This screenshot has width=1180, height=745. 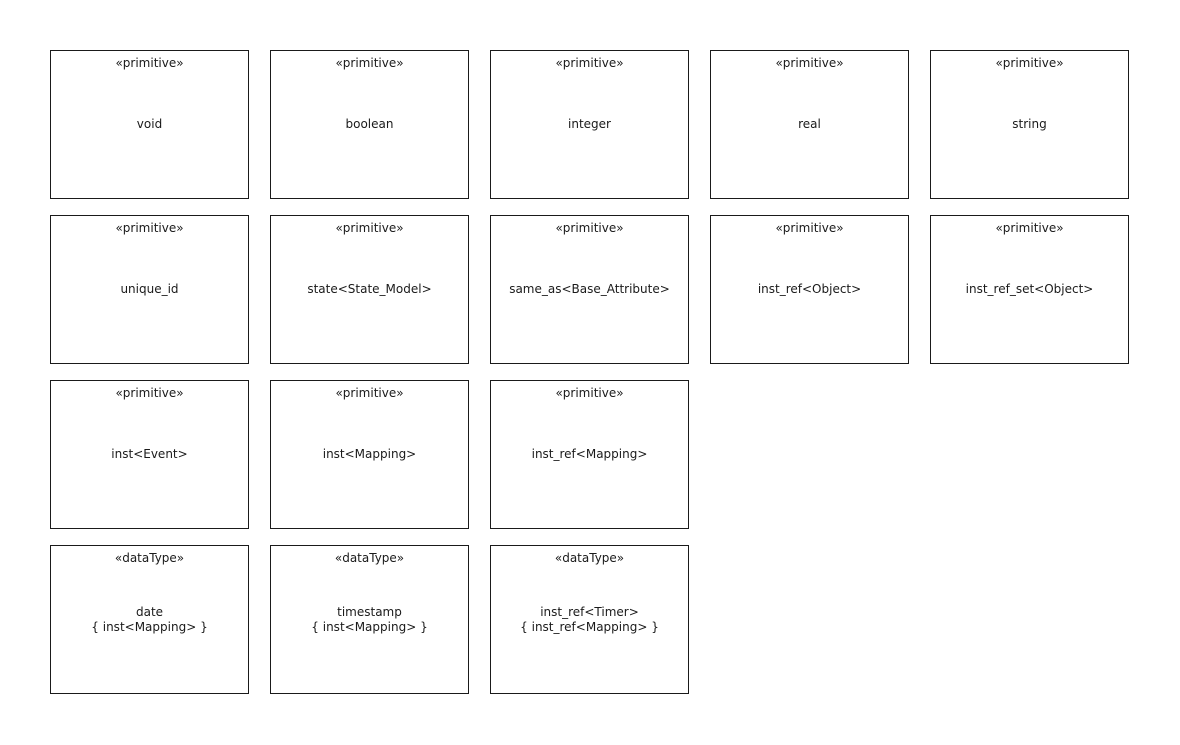 I want to click on classifier-body: inst<Mapping>, so click(x=369, y=454).